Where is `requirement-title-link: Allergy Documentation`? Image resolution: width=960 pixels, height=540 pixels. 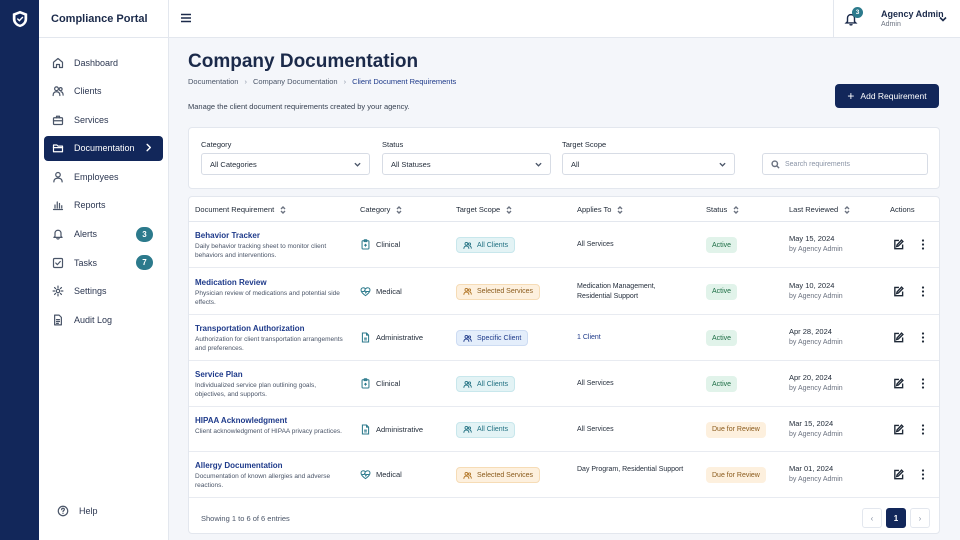
requirement-title-link: Allergy Documentation is located at coordinates (239, 465).